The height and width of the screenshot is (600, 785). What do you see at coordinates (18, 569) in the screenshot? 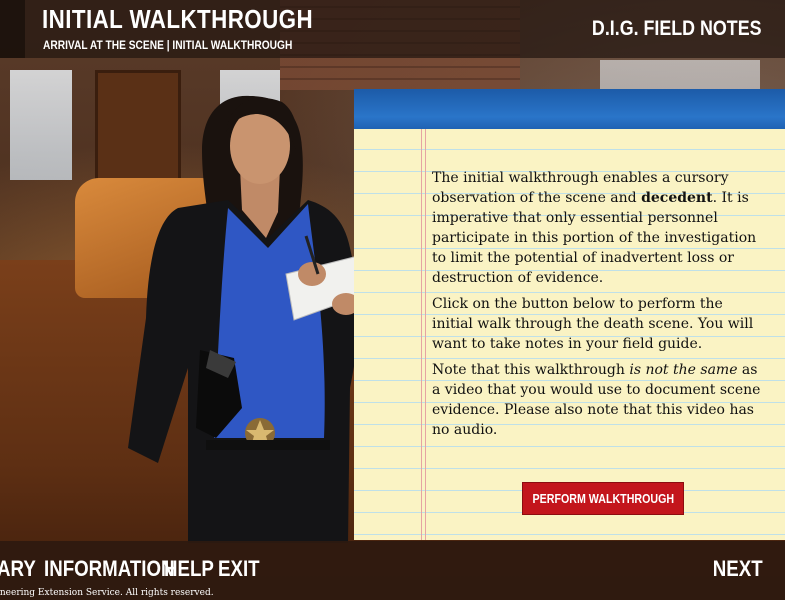
I see `nav-glossary: ARY` at bounding box center [18, 569].